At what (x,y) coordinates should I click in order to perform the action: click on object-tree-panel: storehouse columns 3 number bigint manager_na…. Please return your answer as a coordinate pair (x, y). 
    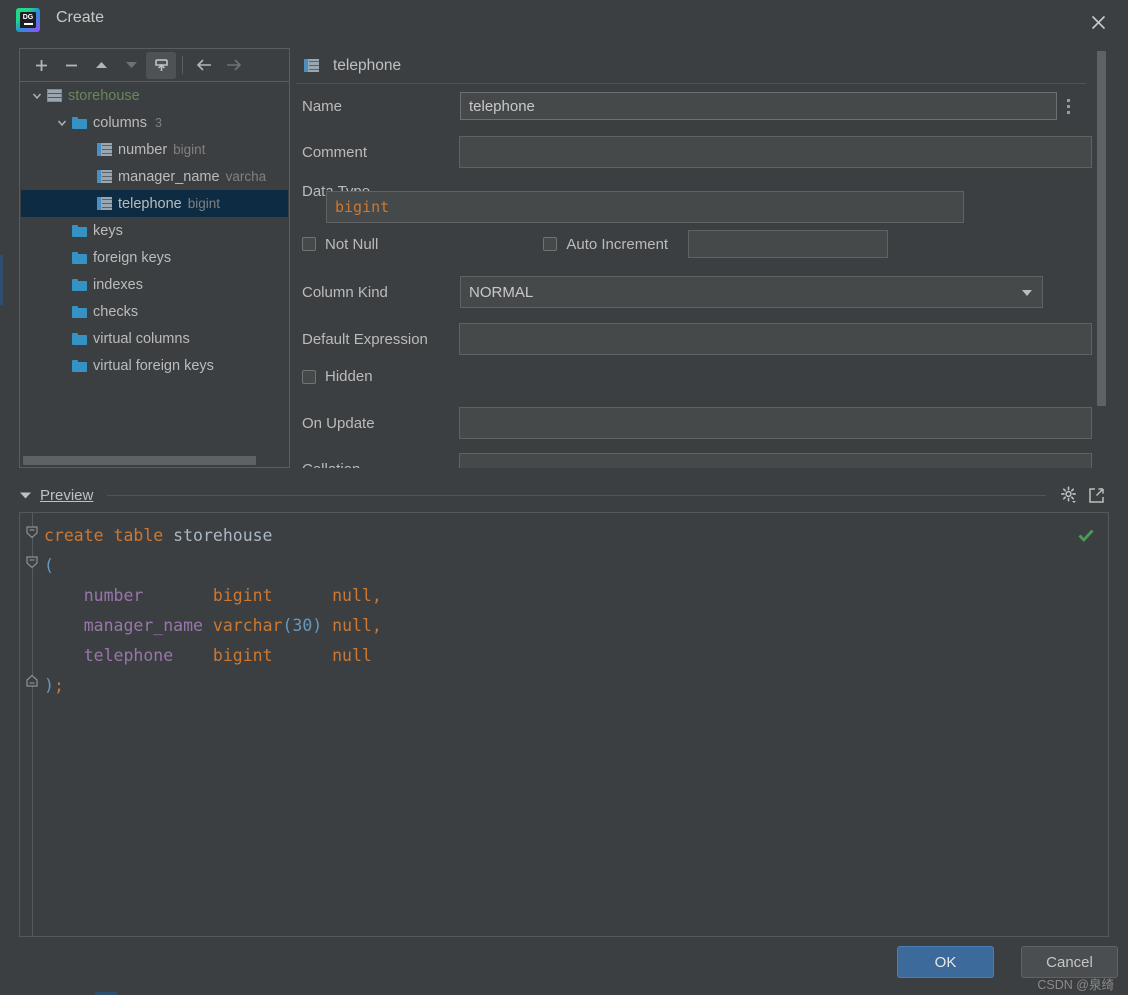
    Looking at the image, I should click on (154, 258).